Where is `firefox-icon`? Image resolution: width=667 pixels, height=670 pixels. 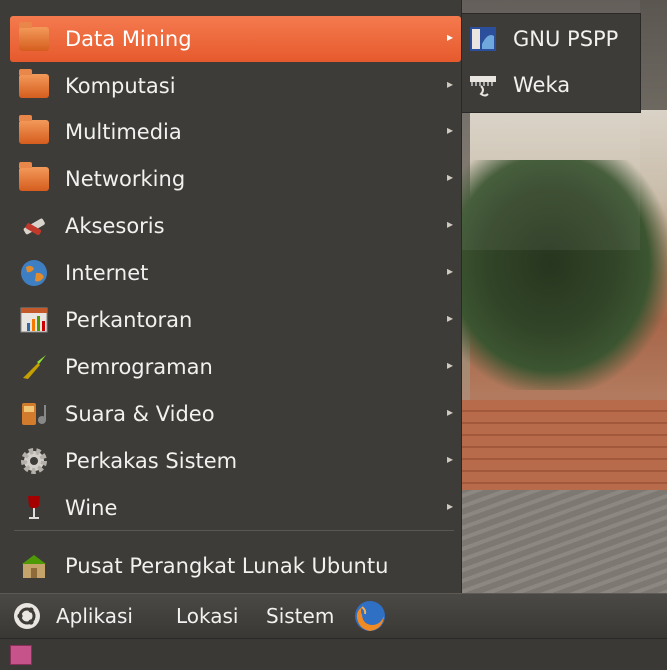 firefox-icon is located at coordinates (370, 616).